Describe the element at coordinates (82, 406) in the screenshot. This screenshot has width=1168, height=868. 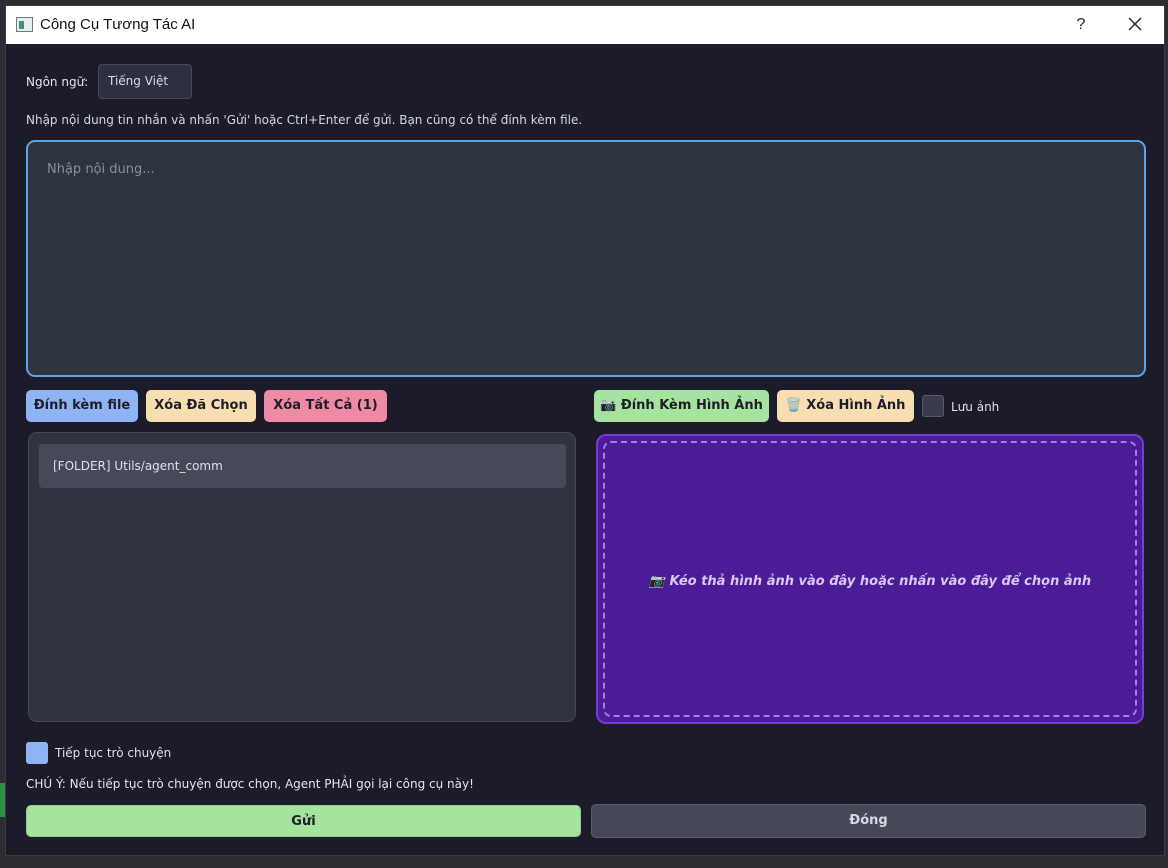
I see `attach-file-button: Đính kèm file` at that location.